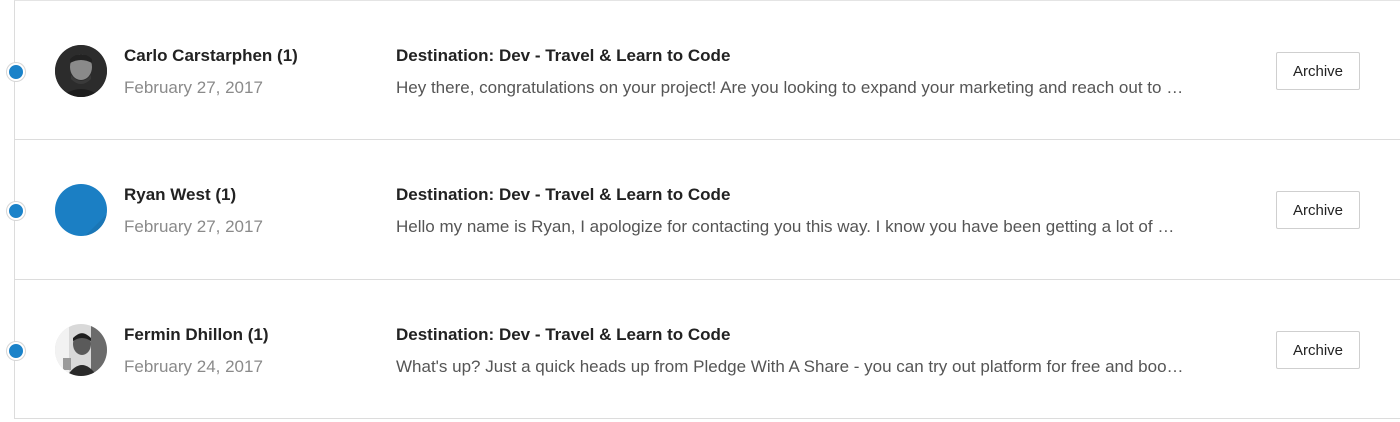 This screenshot has width=1400, height=422. What do you see at coordinates (180, 194) in the screenshot?
I see `sender-name: Ryan West (1)` at bounding box center [180, 194].